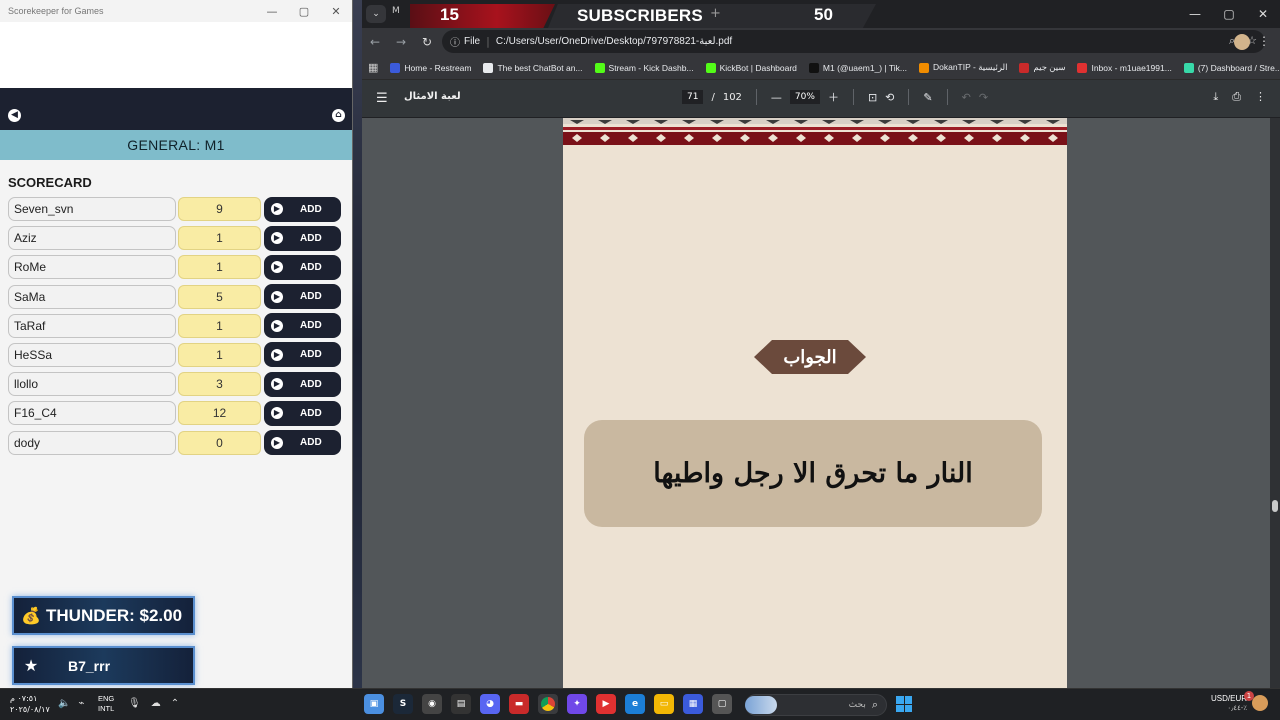 The width and height of the screenshot is (1280, 720). What do you see at coordinates (966, 97) in the screenshot?
I see `undo-icon: ↶` at bounding box center [966, 97].